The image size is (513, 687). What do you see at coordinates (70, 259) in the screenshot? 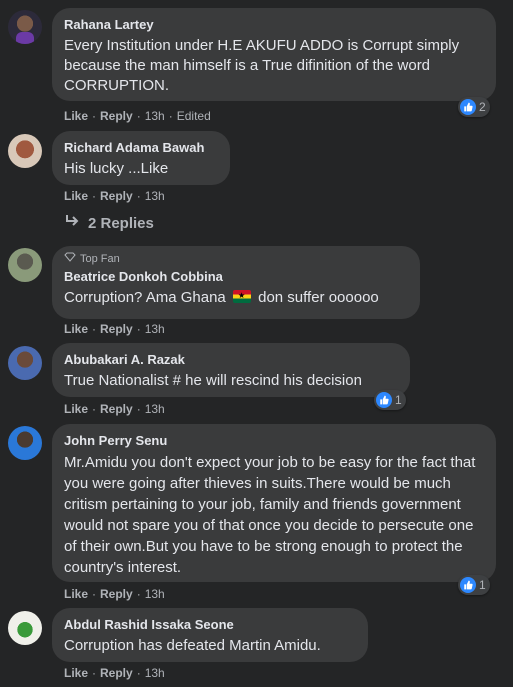
I see `diamond-icon` at bounding box center [70, 259].